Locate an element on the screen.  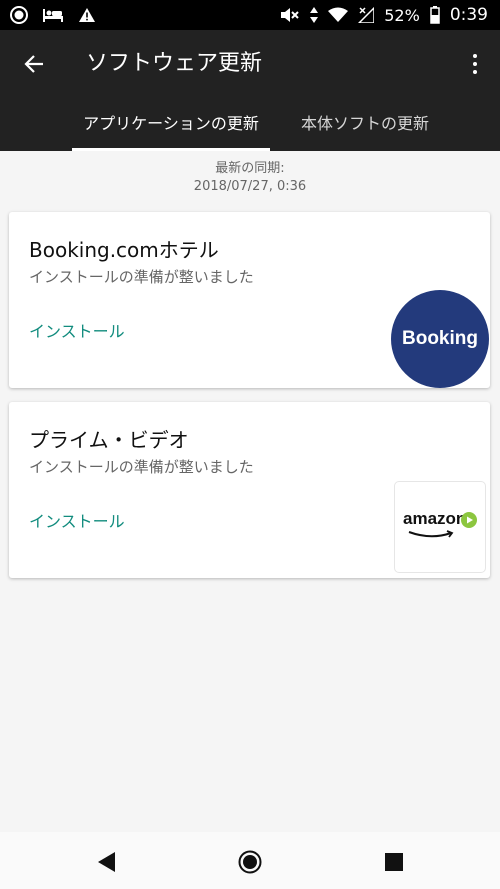
clock: 0:39 is located at coordinates (468, 15).